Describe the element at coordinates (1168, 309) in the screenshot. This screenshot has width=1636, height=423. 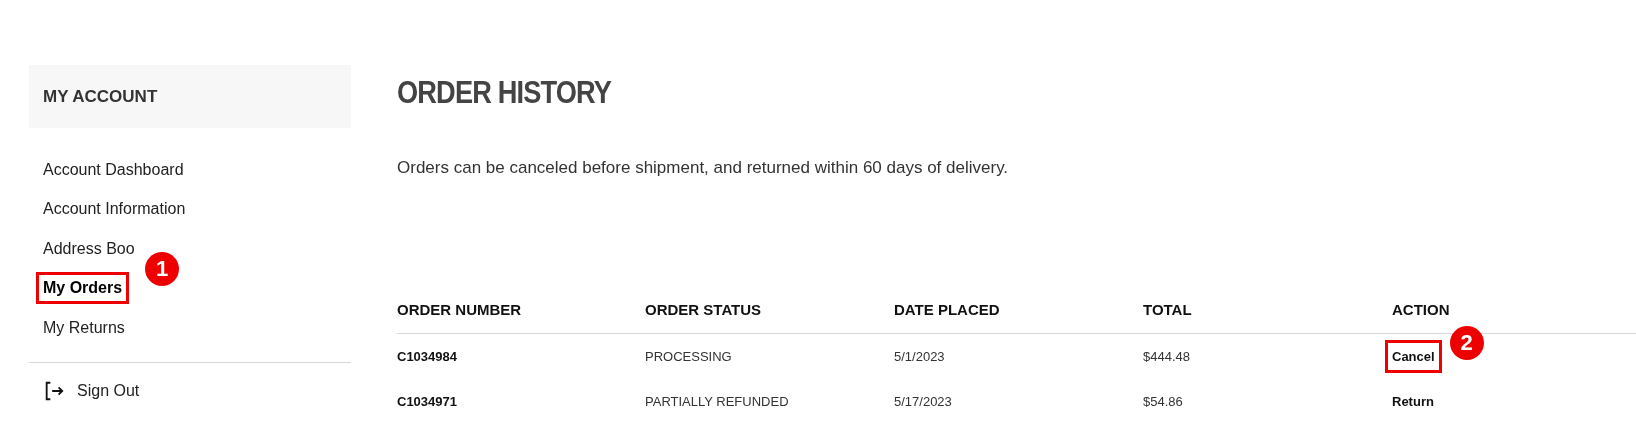
I see `column-header: TOTAL` at that location.